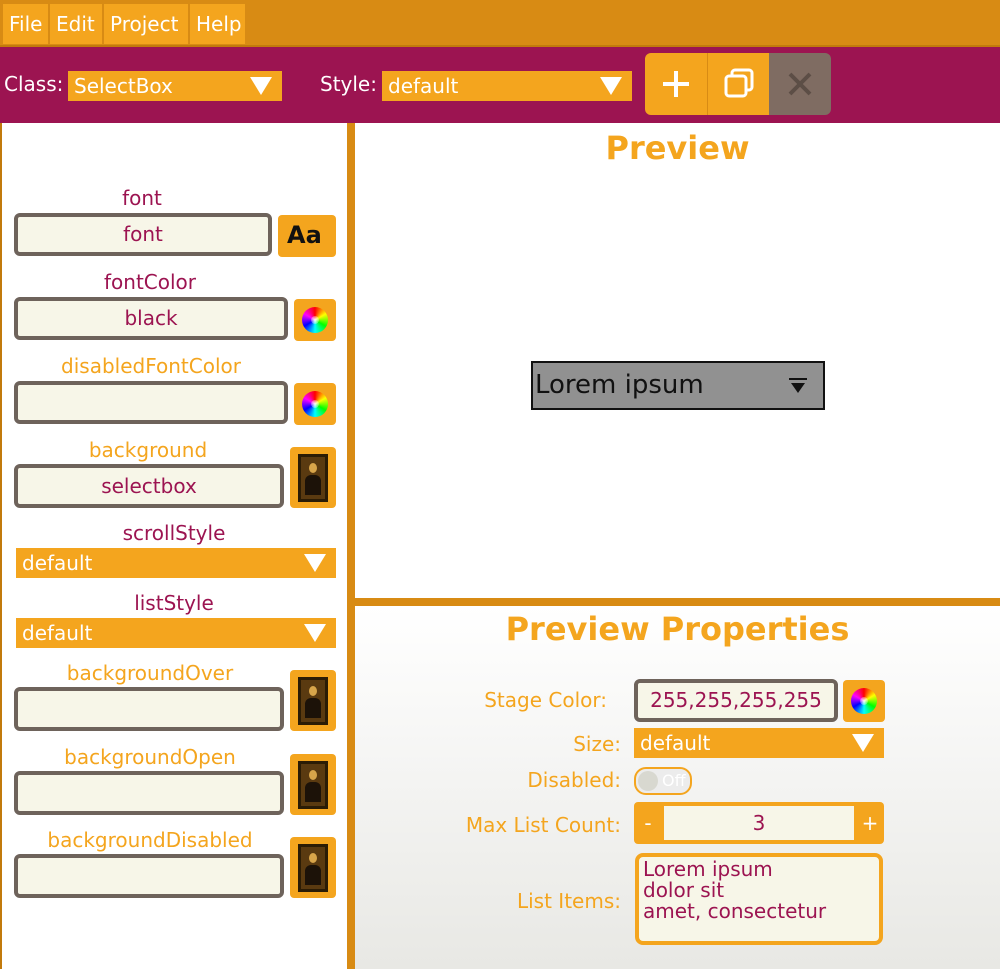  I want to click on preview-selectbox: Lorem ipsum, so click(678, 385).